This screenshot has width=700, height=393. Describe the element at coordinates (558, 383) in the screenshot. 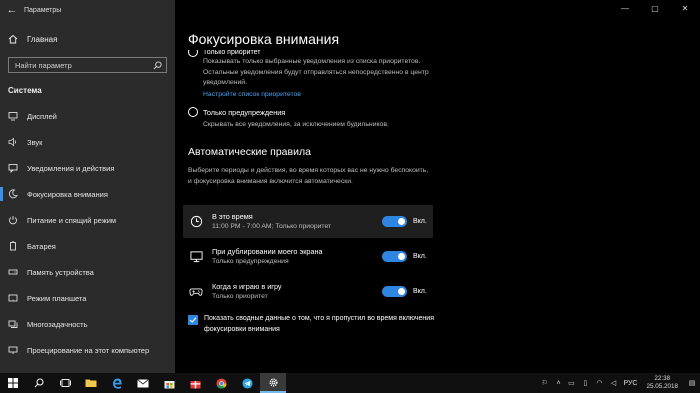

I see `chevron-up-icon: ˄` at that location.